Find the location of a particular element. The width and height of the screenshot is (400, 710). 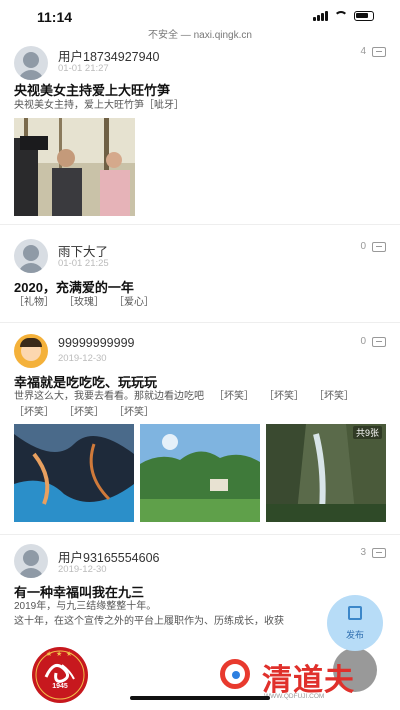

edit-icon is located at coordinates (355, 613).